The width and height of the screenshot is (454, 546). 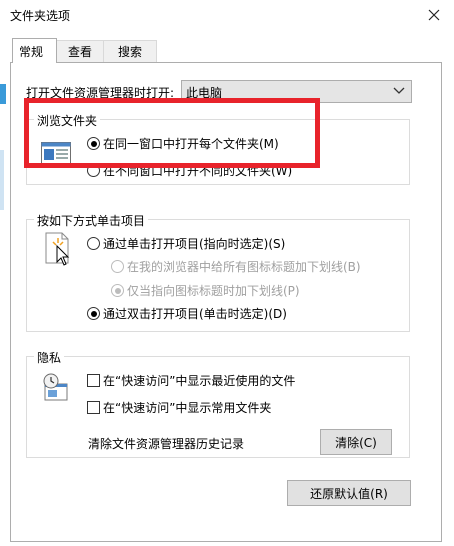 I want to click on click-items-title: 按如下方式单击项目, so click(x=91, y=220).